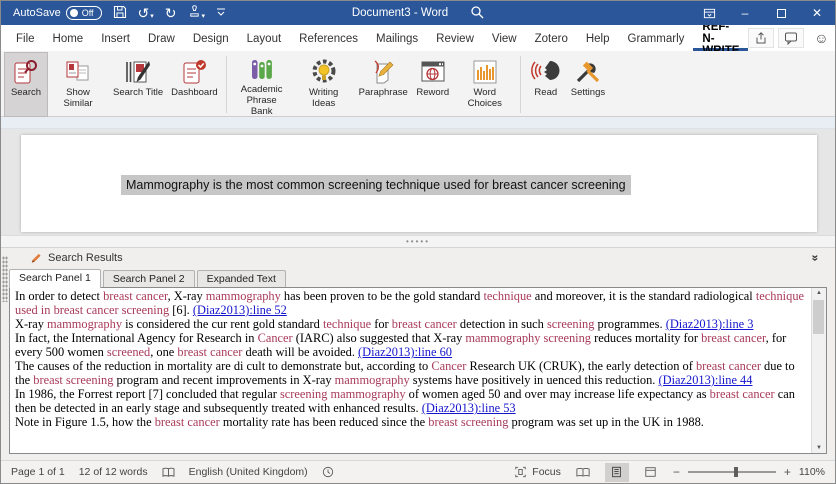 Image resolution: width=836 pixels, height=484 pixels. I want to click on ribbon-search-button: Search, so click(26, 84).